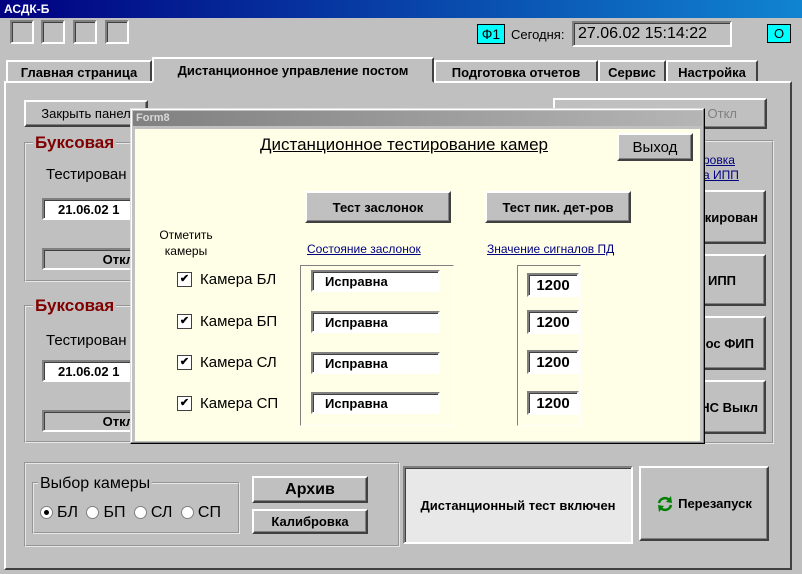  I want to click on camera-bp-row: ✔ Камера БП, so click(227, 321).